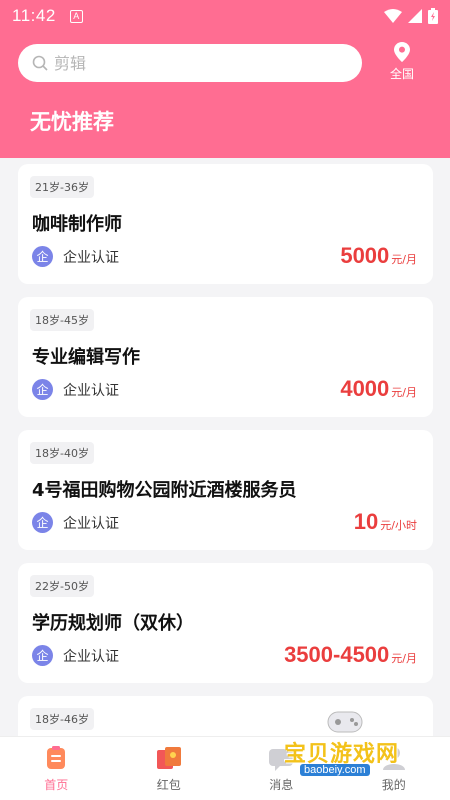 Image resolution: width=450 pixels, height=800 pixels. Describe the element at coordinates (62, 719) in the screenshot. I see `age-tag: 18岁-46岁` at that location.